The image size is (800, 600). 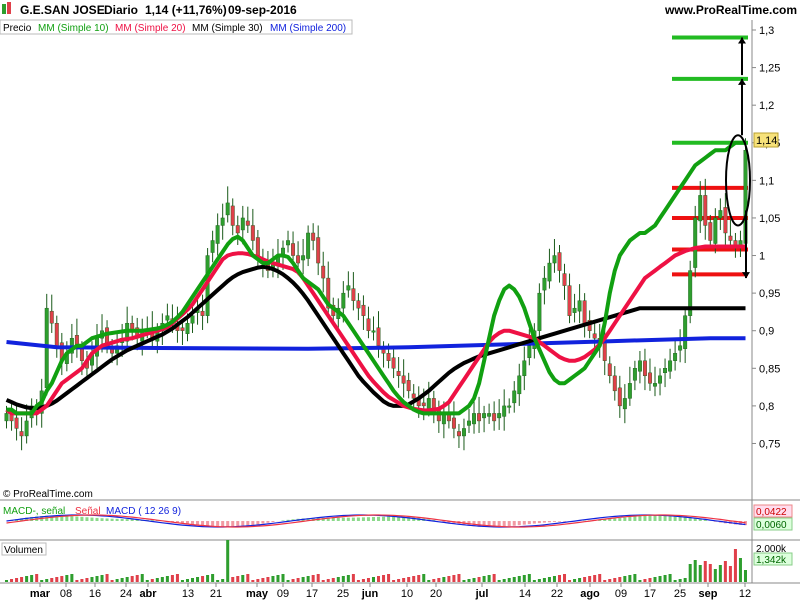 What do you see at coordinates (126, 594) in the screenshot?
I see `x-tick-label: 24` at bounding box center [126, 594].